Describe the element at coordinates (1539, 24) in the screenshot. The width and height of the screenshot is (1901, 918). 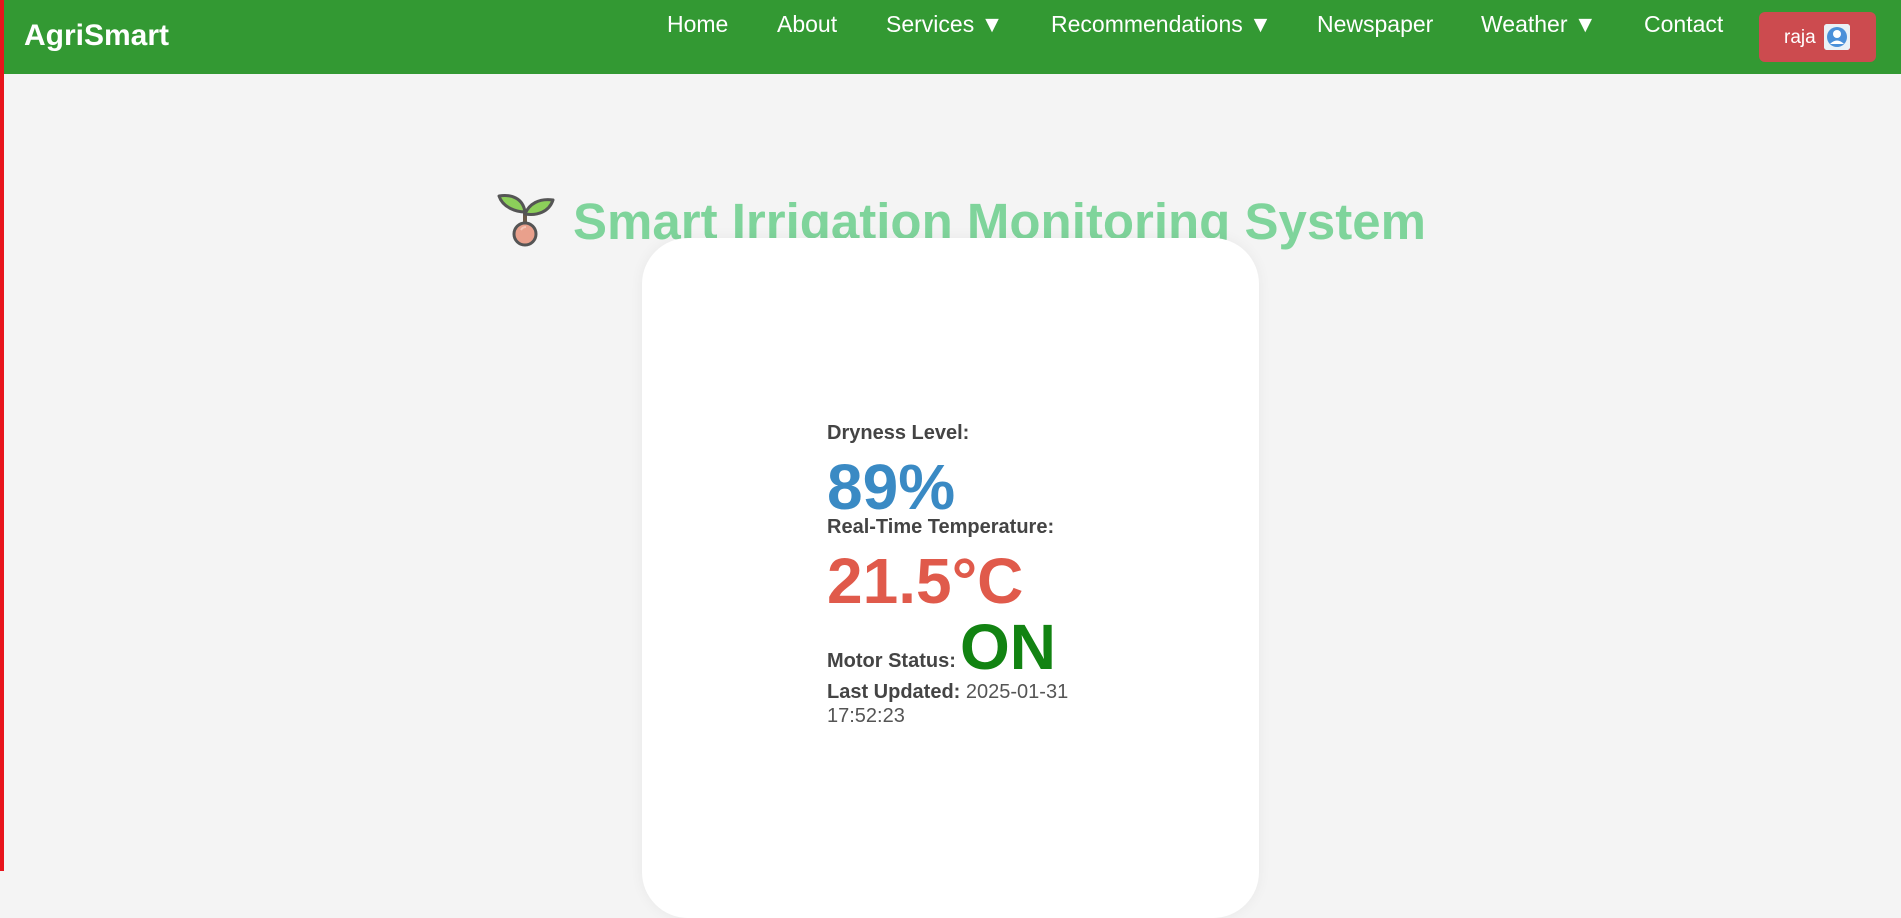
I see `nav-weather: Weather ▼` at that location.